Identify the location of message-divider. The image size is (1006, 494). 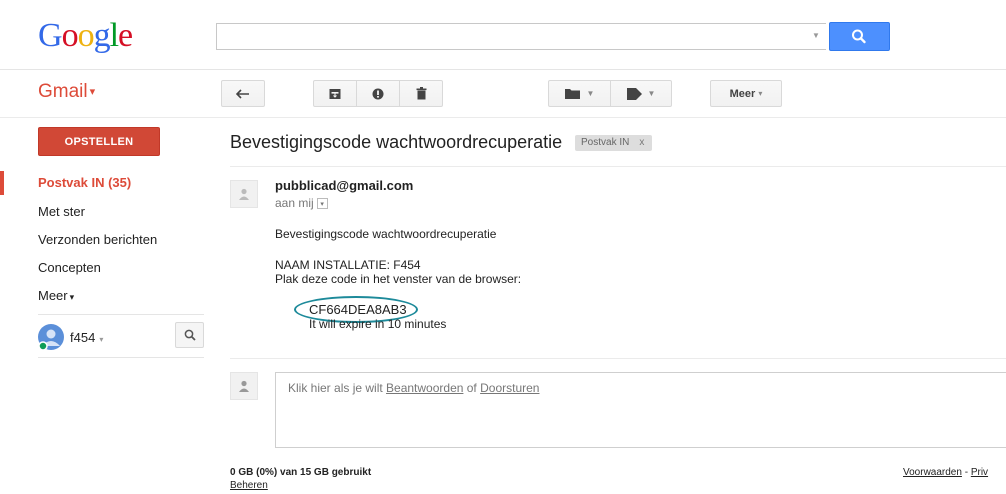
(618, 358).